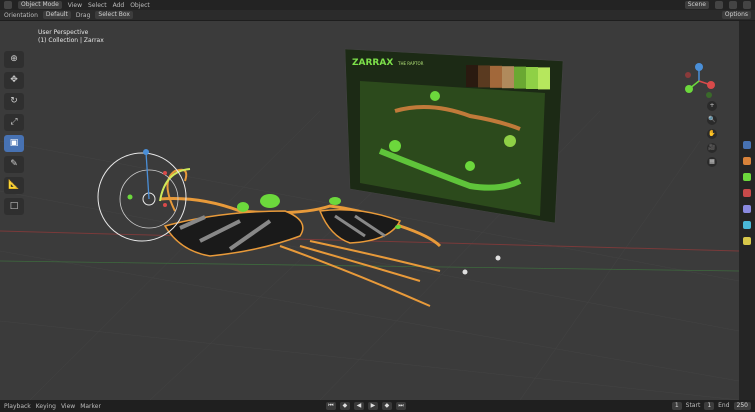 The image size is (755, 412). I want to click on reference-poster: ZARRAX THE RAPTOR, so click(454, 136).